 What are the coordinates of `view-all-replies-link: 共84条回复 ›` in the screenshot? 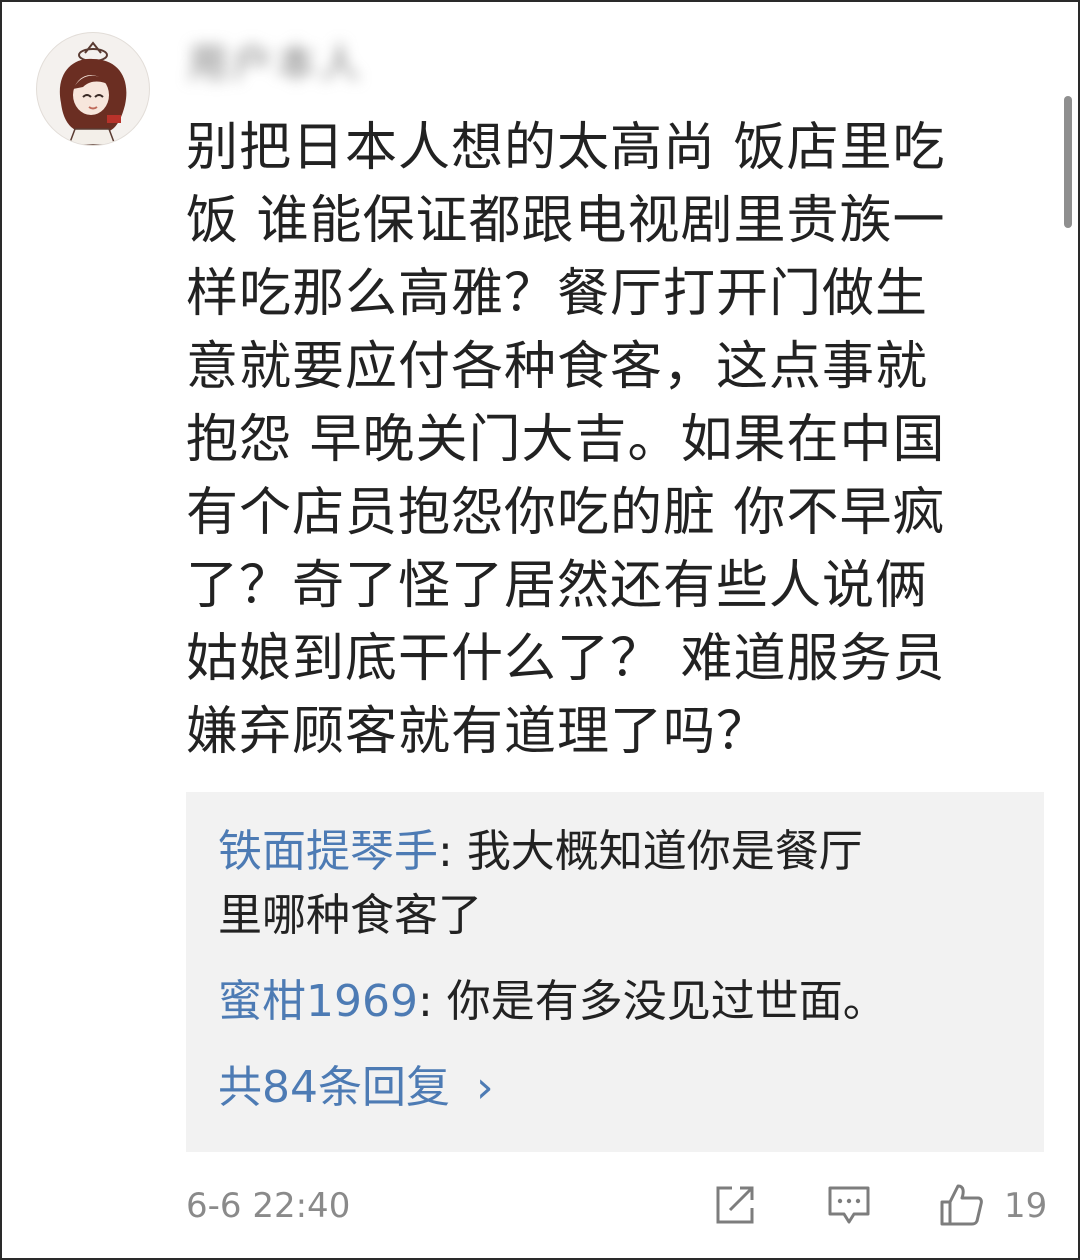 It's located at (356, 1088).